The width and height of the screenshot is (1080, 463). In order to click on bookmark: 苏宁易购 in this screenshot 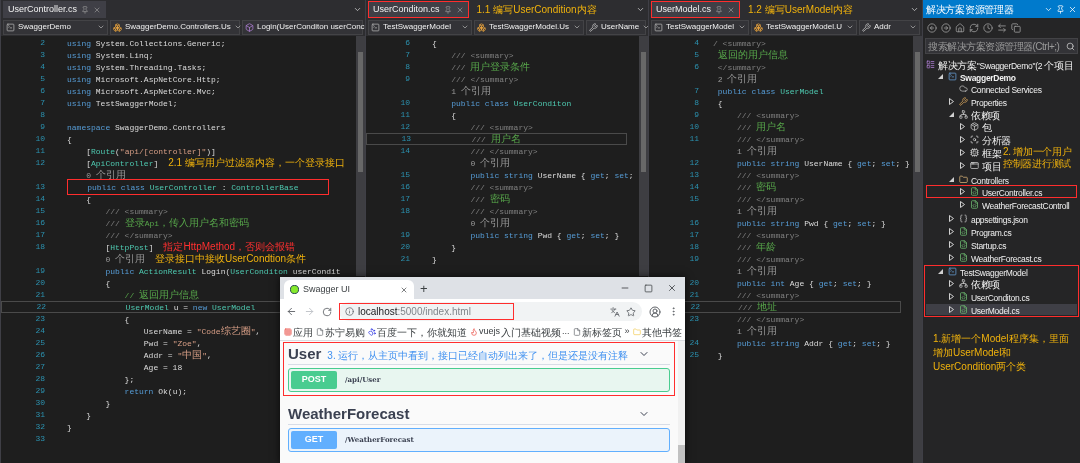, I will do `click(340, 332)`.